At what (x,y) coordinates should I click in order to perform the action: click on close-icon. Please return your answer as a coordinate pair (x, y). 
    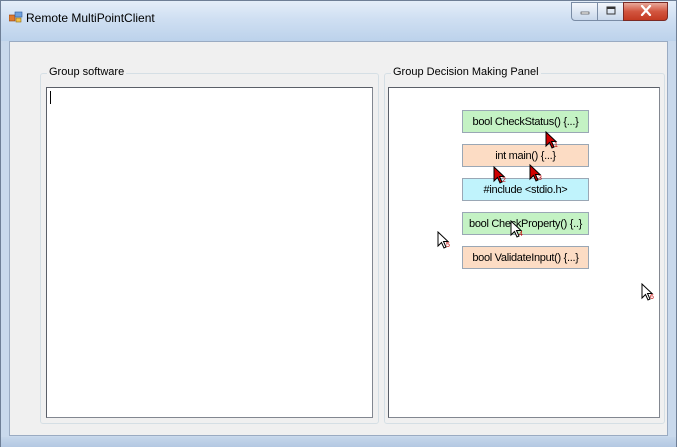
    Looking at the image, I should click on (646, 11).